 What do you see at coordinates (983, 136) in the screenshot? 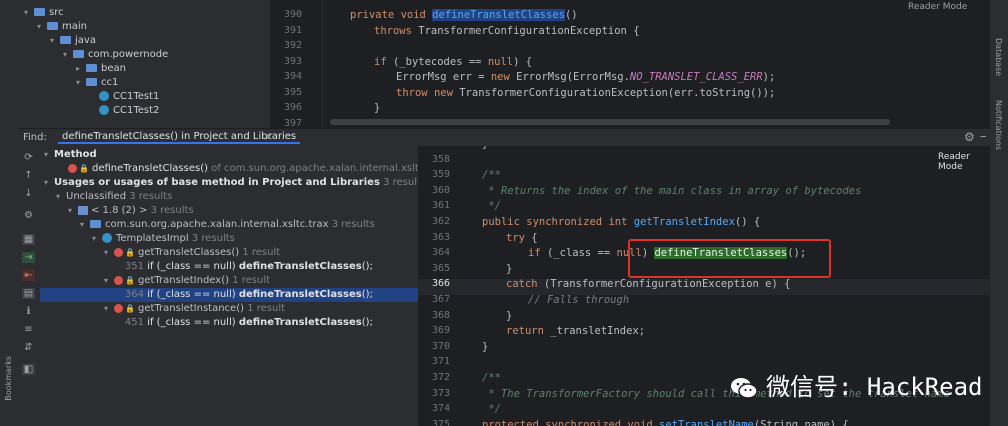
I see `minimize-icon: –` at bounding box center [983, 136].